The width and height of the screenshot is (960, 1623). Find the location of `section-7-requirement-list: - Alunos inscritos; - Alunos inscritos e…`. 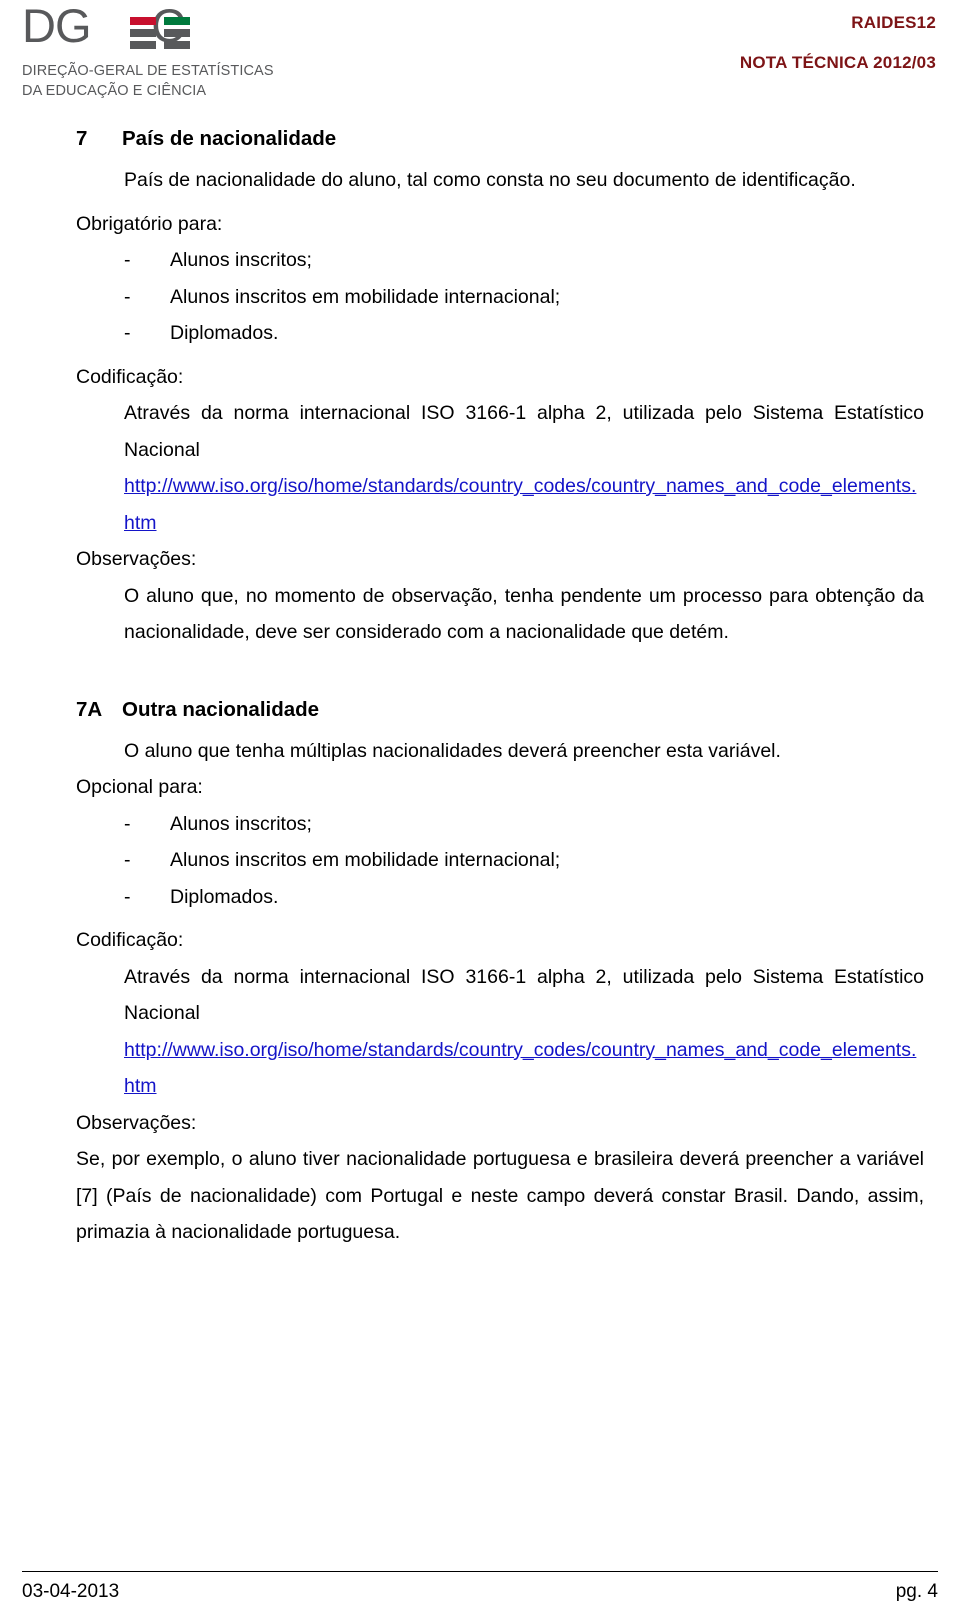

section-7-requirement-list: - Alunos inscritos; - Alunos inscritos e… is located at coordinates (500, 297).